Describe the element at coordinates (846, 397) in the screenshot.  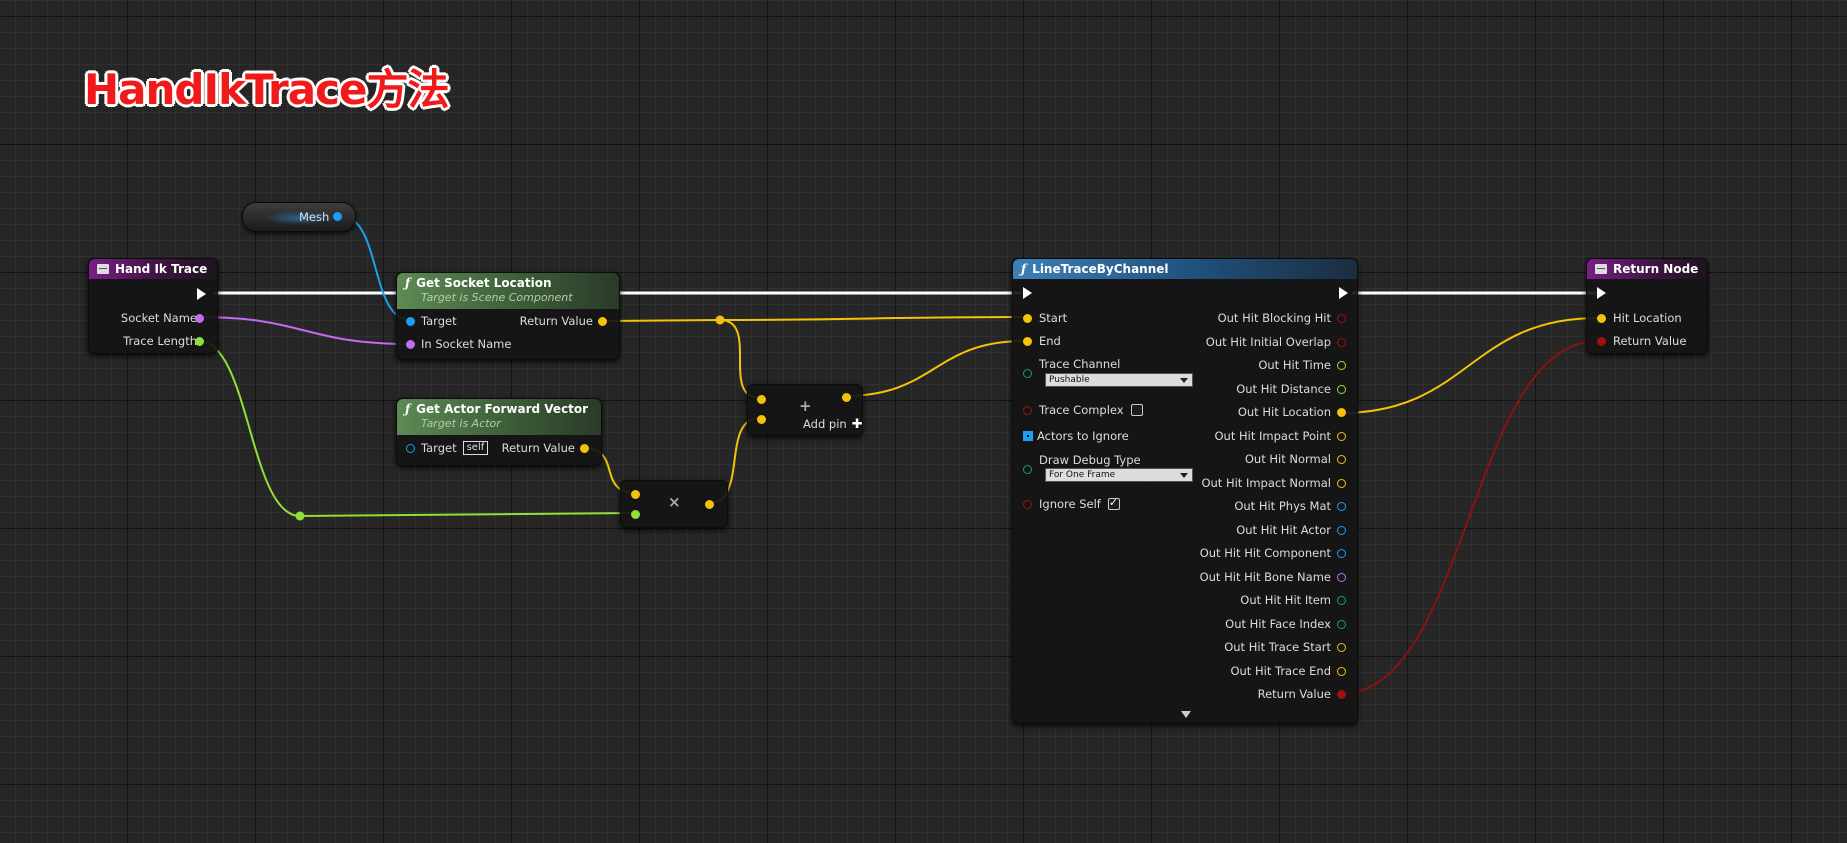
I see `add-output-pin` at that location.